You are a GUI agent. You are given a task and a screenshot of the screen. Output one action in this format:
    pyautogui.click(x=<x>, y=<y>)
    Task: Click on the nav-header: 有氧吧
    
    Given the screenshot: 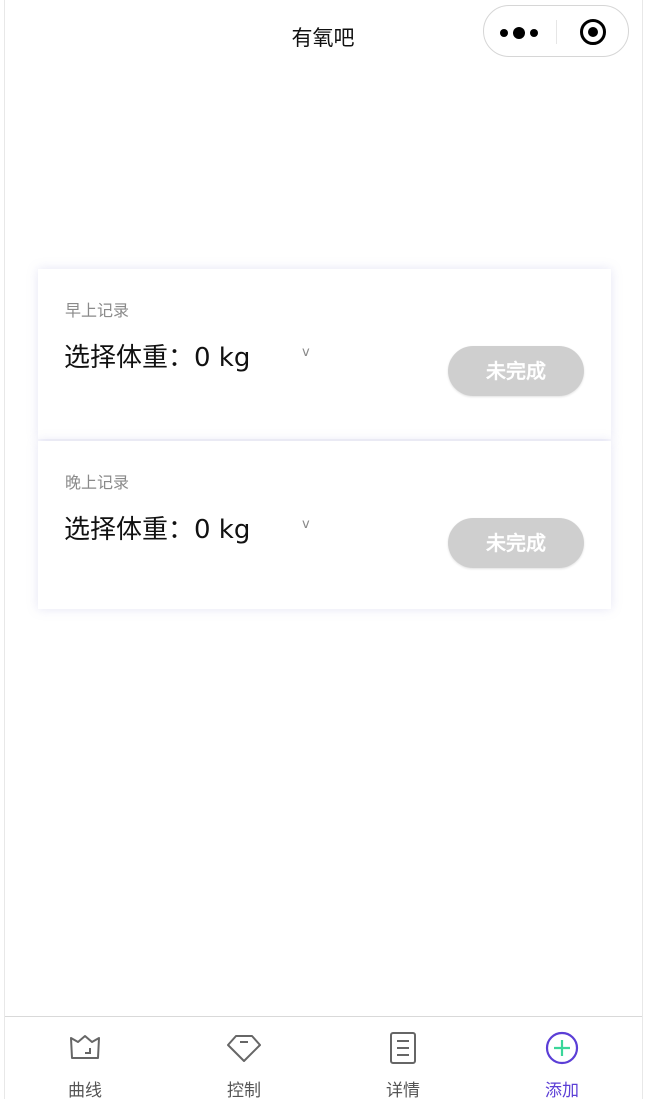 What is the action you would take?
    pyautogui.click(x=323, y=38)
    